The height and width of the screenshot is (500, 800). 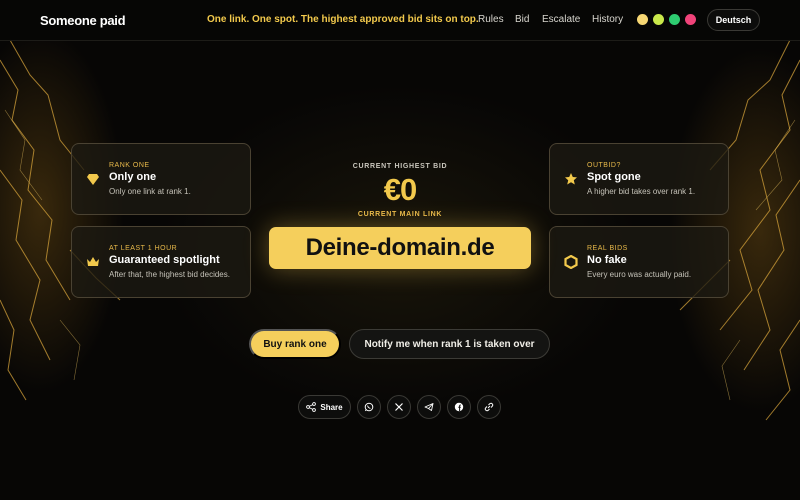 I want to click on highest-bid-label: CURRENT HIGHEST BID, so click(x=400, y=166).